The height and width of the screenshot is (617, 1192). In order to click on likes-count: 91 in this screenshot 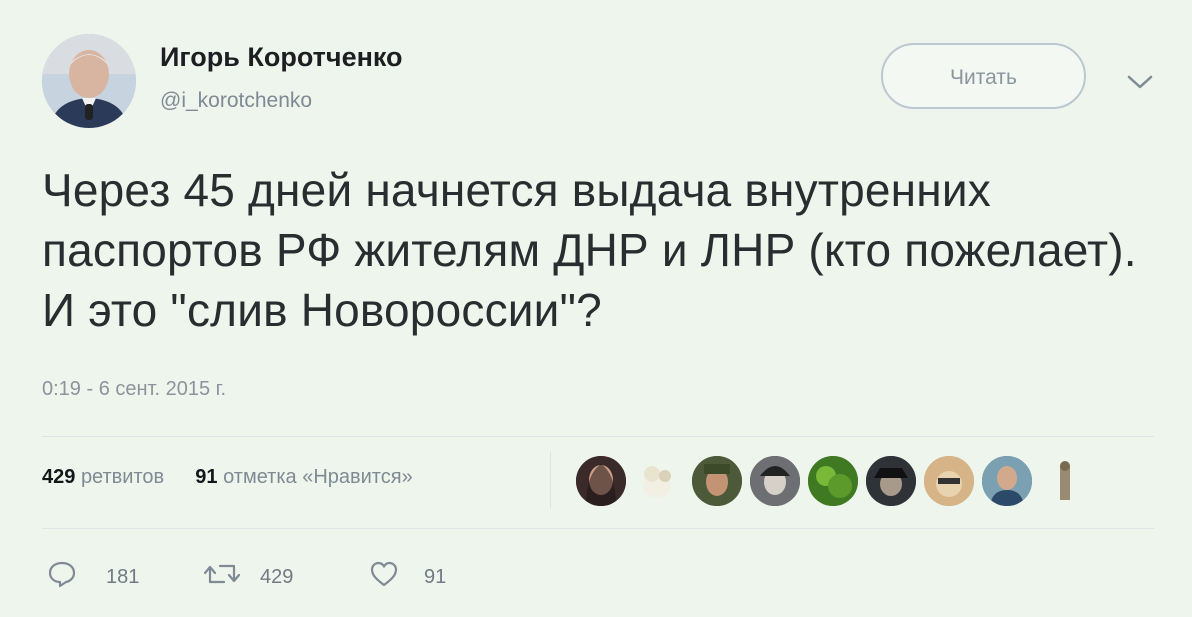, I will do `click(206, 477)`.